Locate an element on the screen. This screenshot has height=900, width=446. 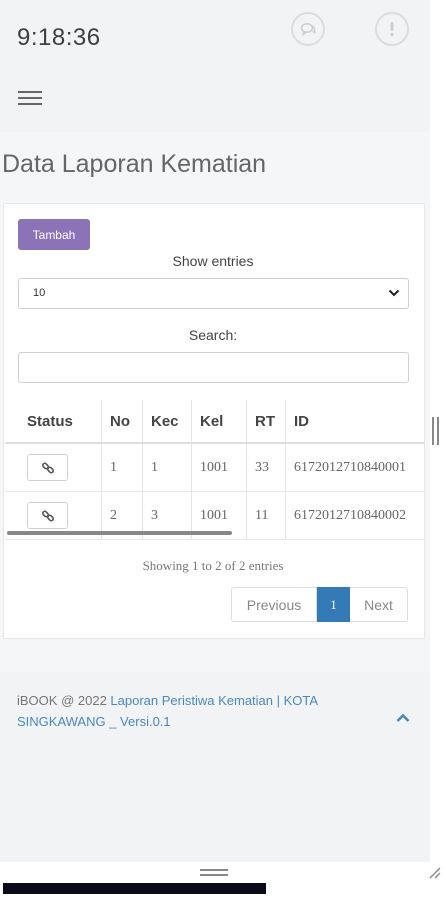
info-icon is located at coordinates (392, 29).